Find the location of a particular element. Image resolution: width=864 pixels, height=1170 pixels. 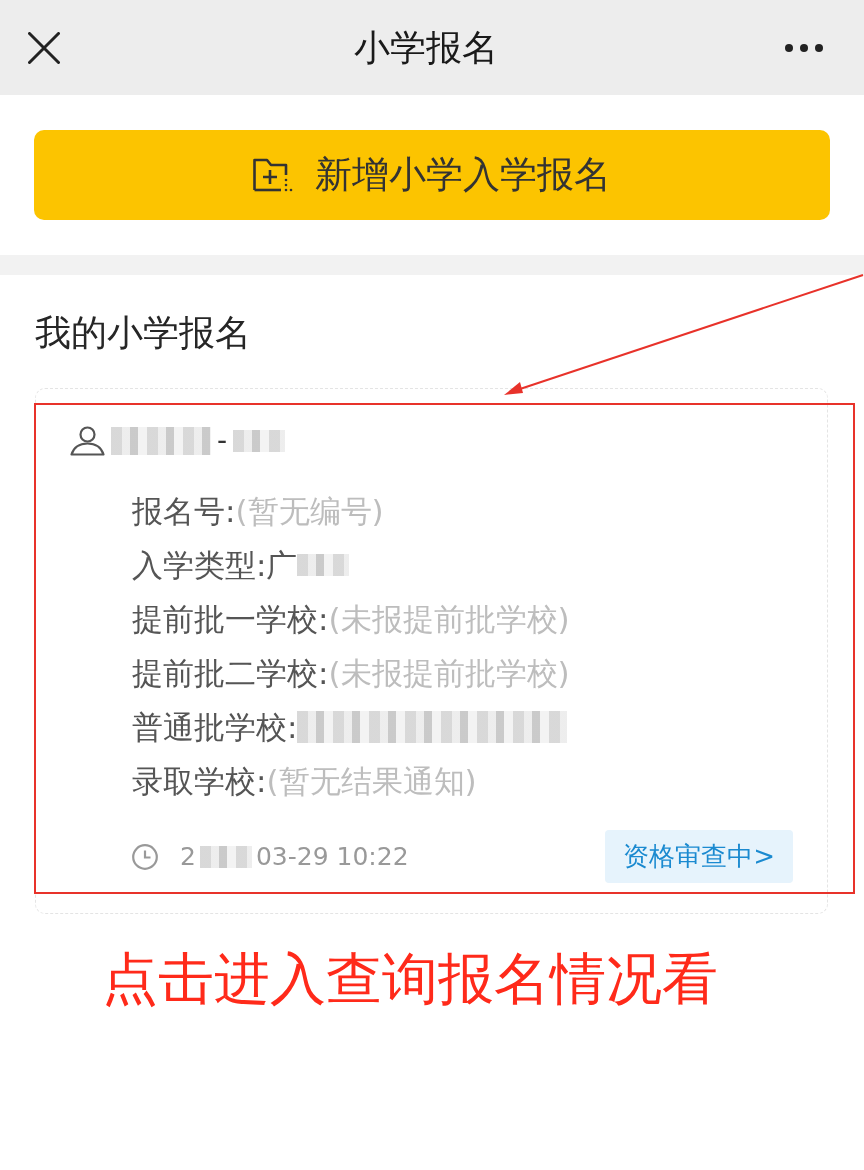

field-label: 入学类型: is located at coordinates (199, 565).